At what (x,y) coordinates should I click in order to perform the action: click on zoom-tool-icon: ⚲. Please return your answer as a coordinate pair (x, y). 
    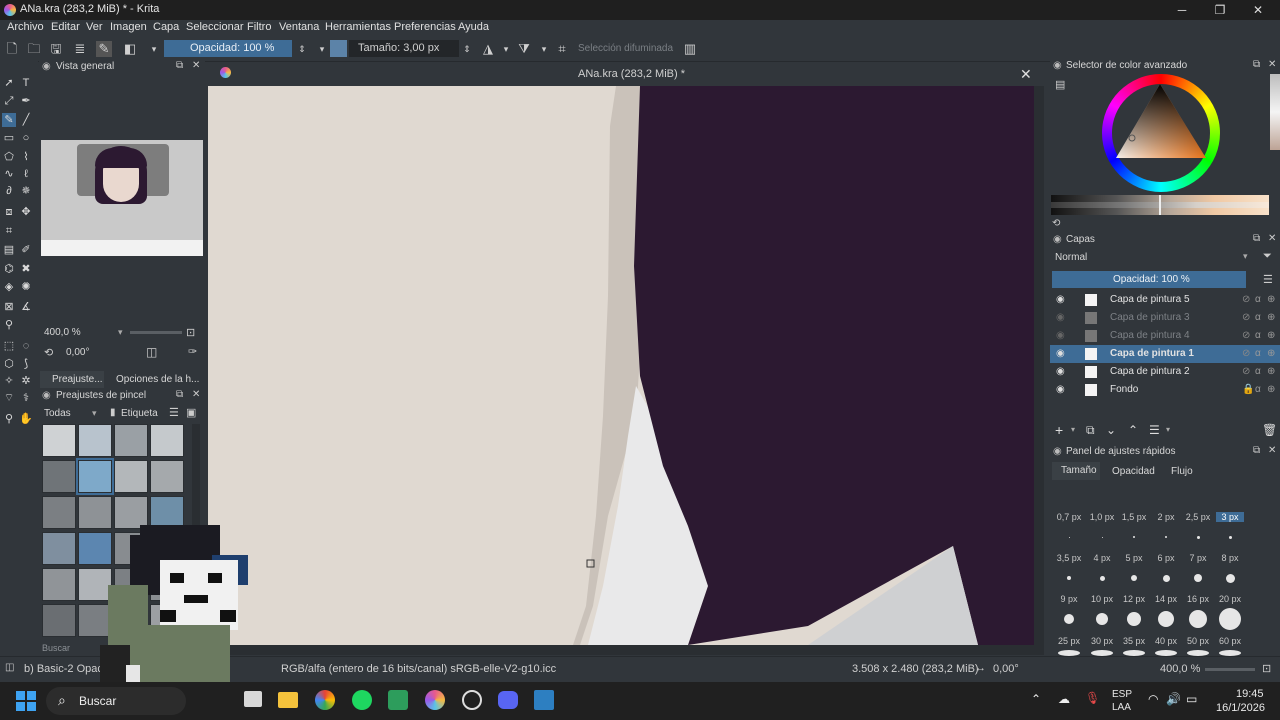
    Looking at the image, I should click on (9, 419).